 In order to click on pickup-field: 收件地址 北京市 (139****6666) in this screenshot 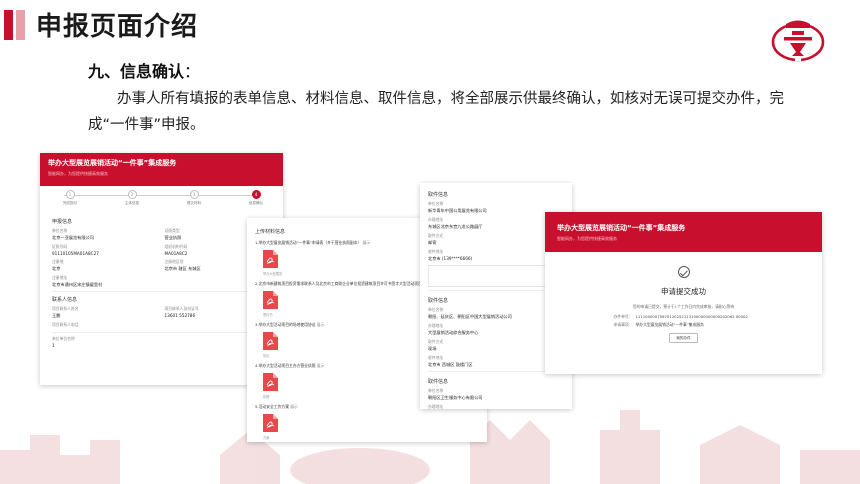, I will do `click(450, 255)`.